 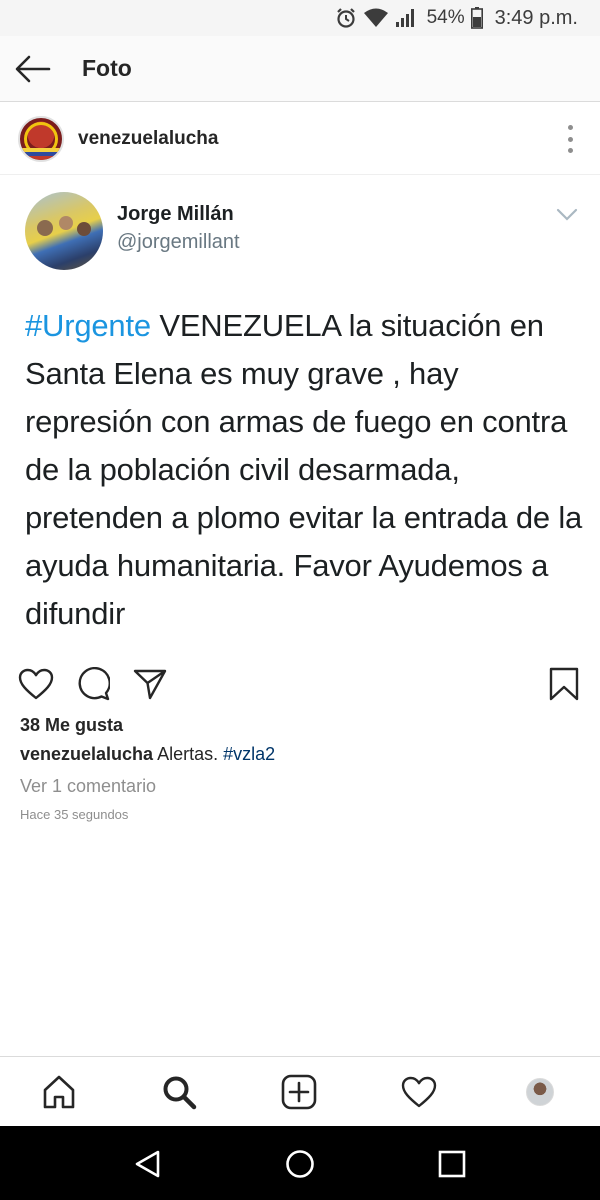 I want to click on profile-avatar, so click(x=540, y=1092).